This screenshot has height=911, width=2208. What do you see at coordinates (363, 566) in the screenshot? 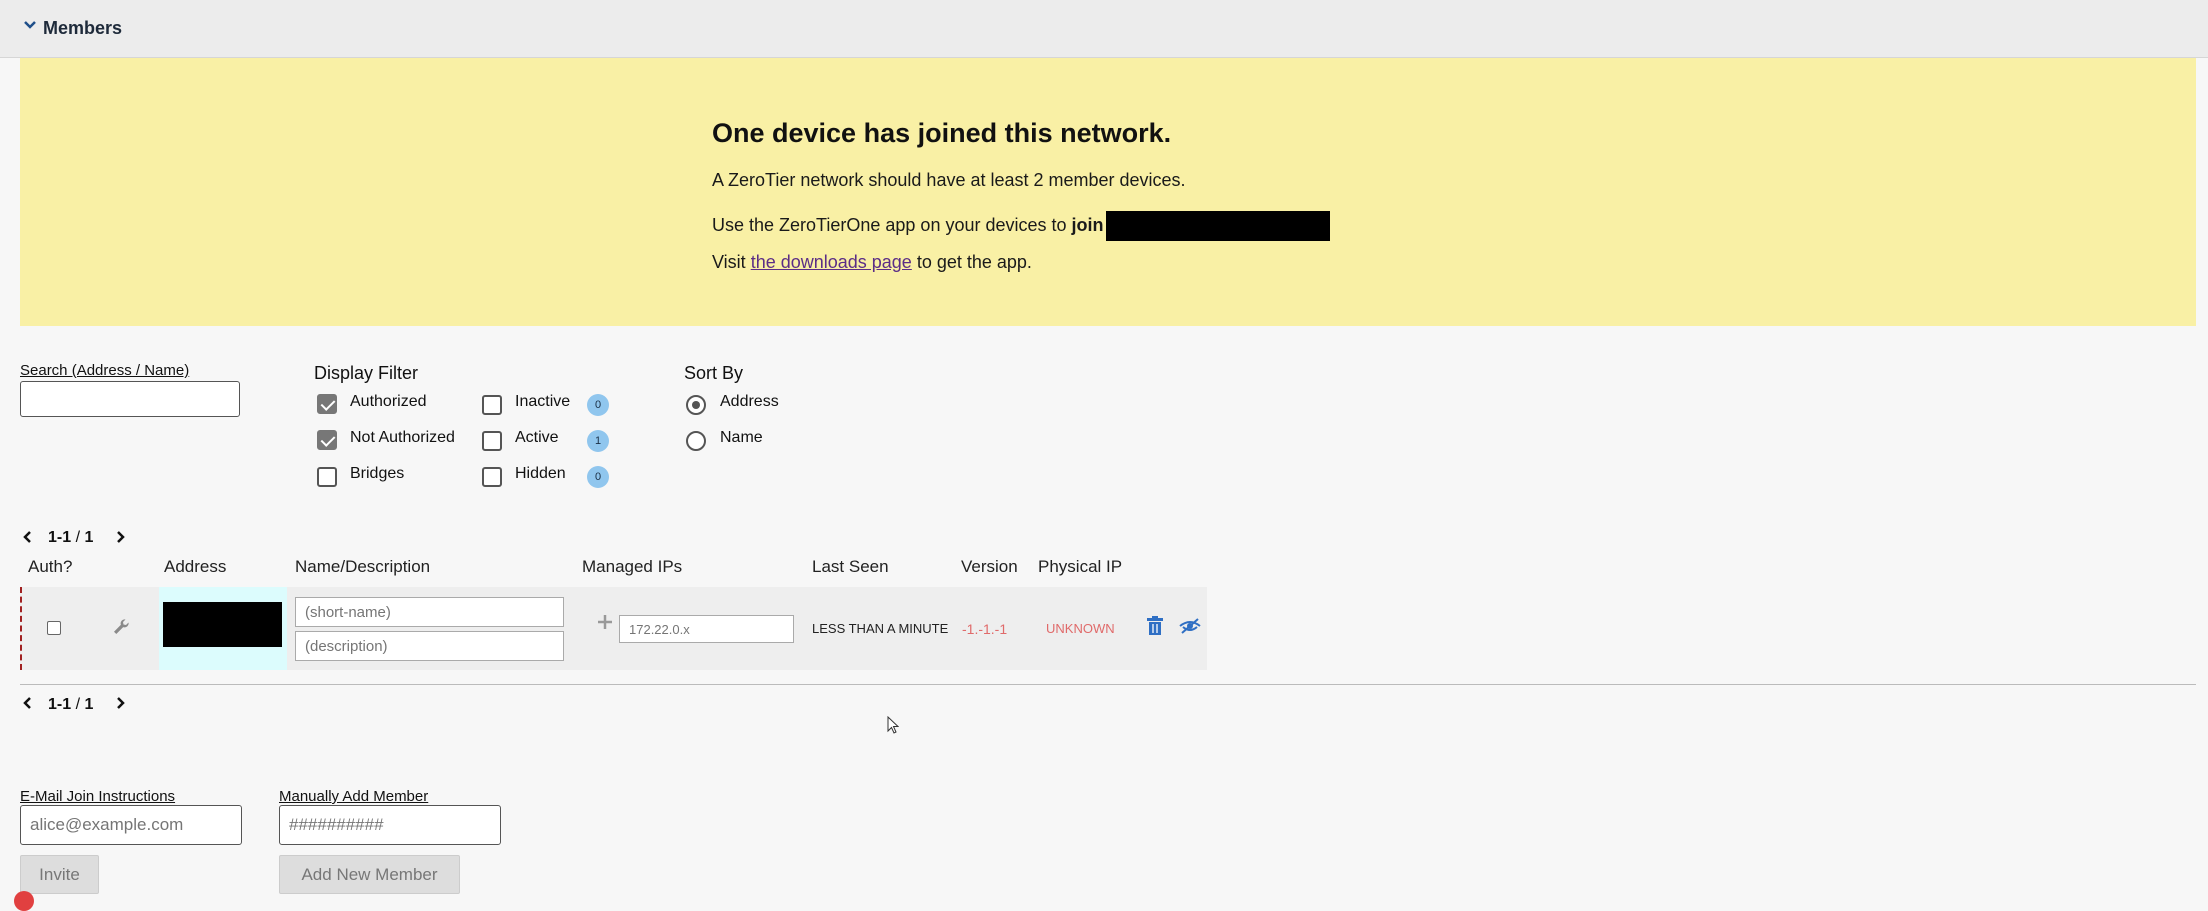
I see `col-name: Name/Description` at bounding box center [363, 566].